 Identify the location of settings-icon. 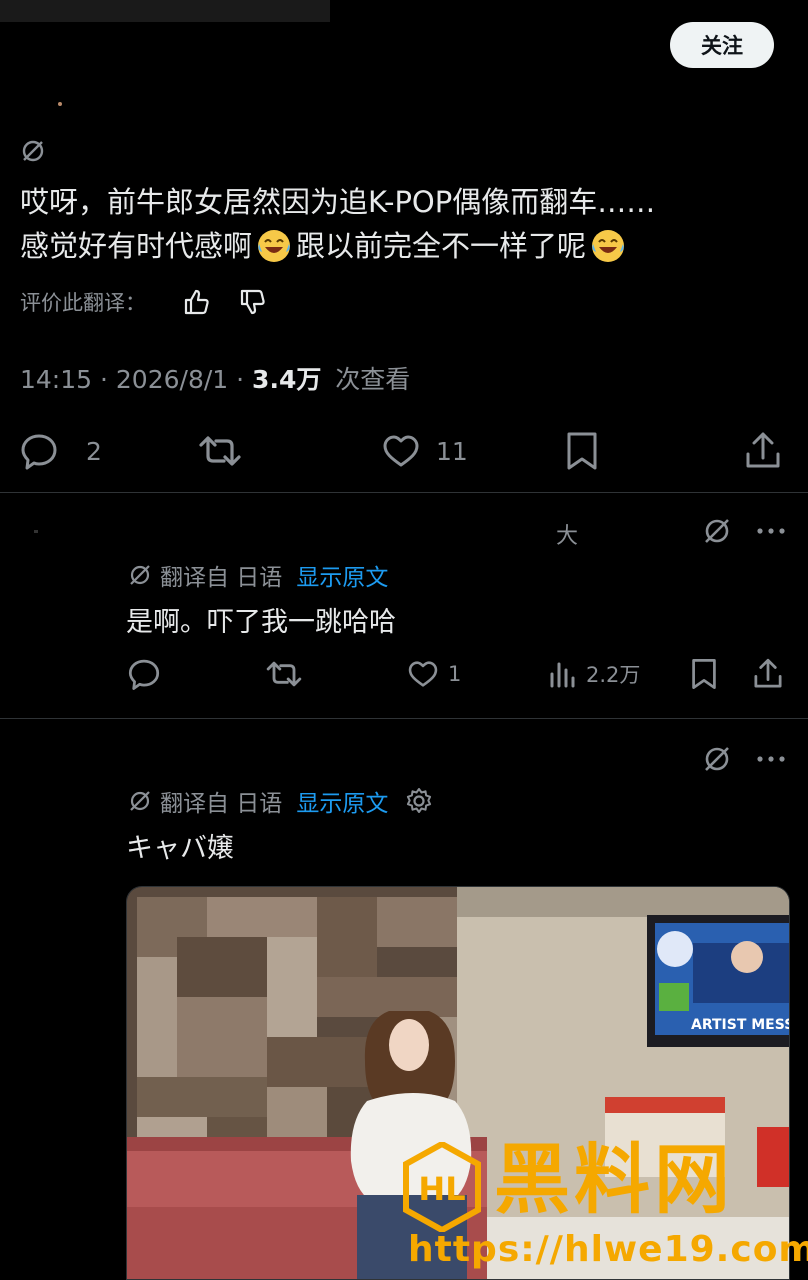
(419, 801).